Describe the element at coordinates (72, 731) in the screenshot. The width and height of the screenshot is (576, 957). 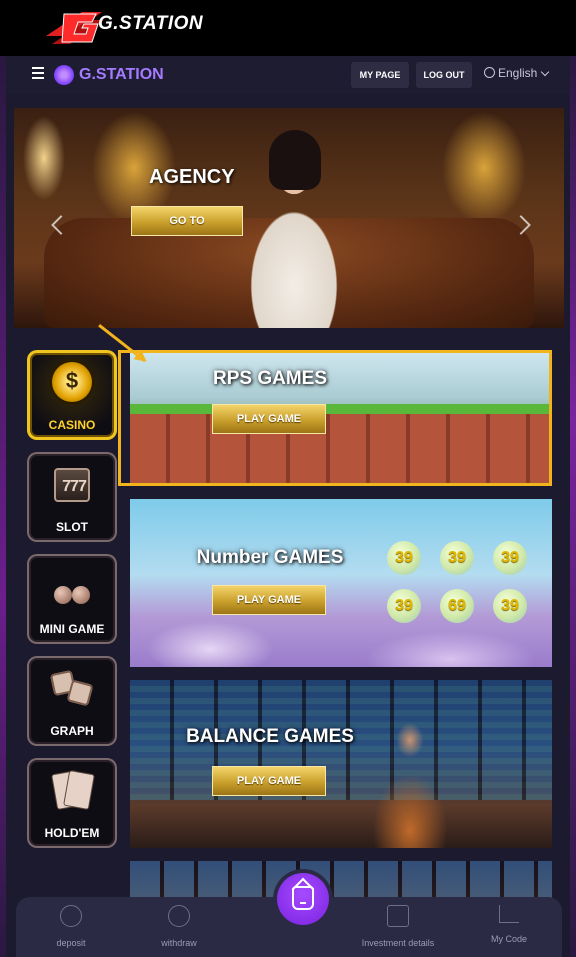
I see `category-label: GRAPH` at that location.